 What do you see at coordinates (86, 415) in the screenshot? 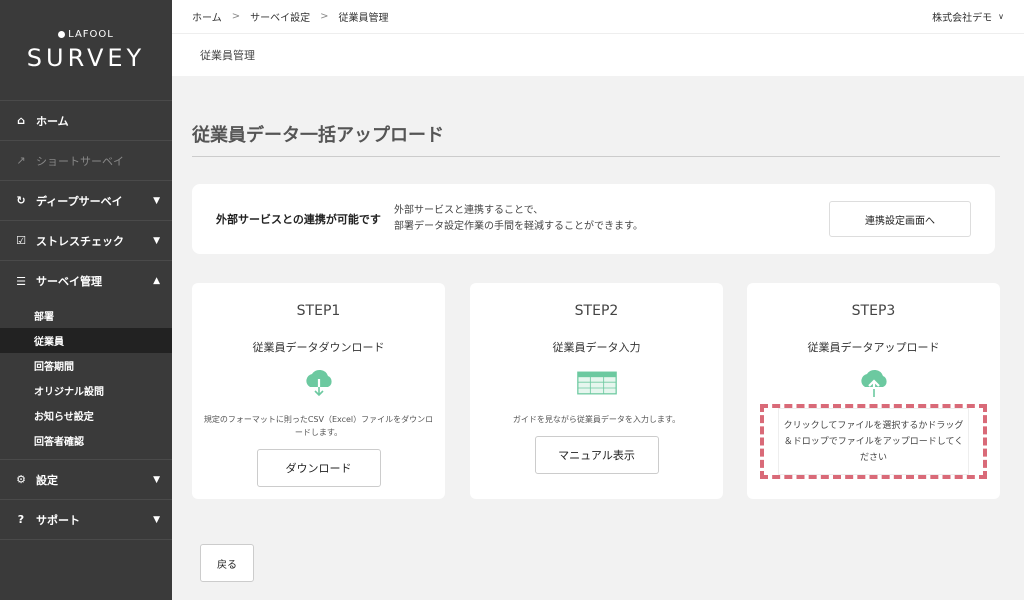
I see `sidebar-subitem-notices: お知らせ設定` at bounding box center [86, 415].